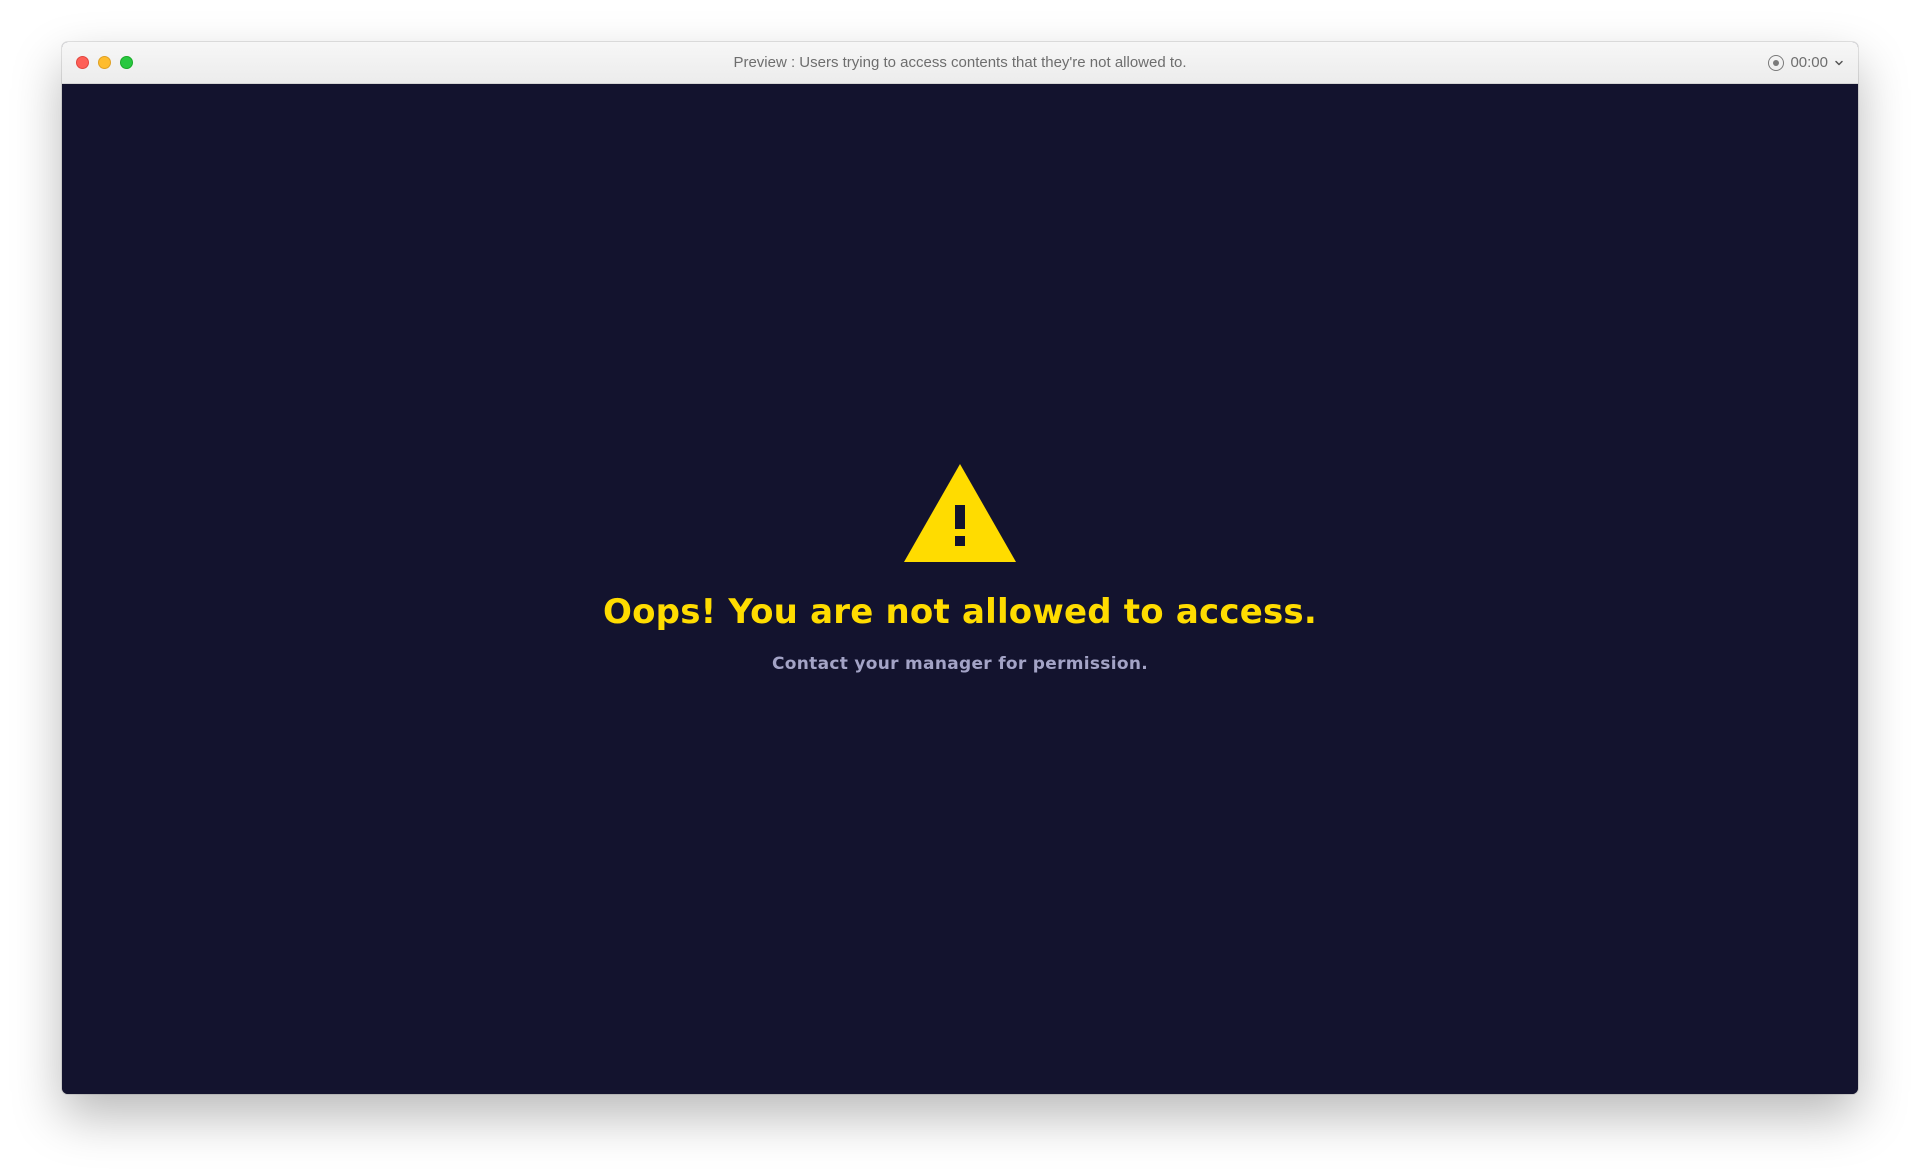 The width and height of the screenshot is (1920, 1176). What do you see at coordinates (960, 513) in the screenshot?
I see `warning-triangle-icon` at bounding box center [960, 513].